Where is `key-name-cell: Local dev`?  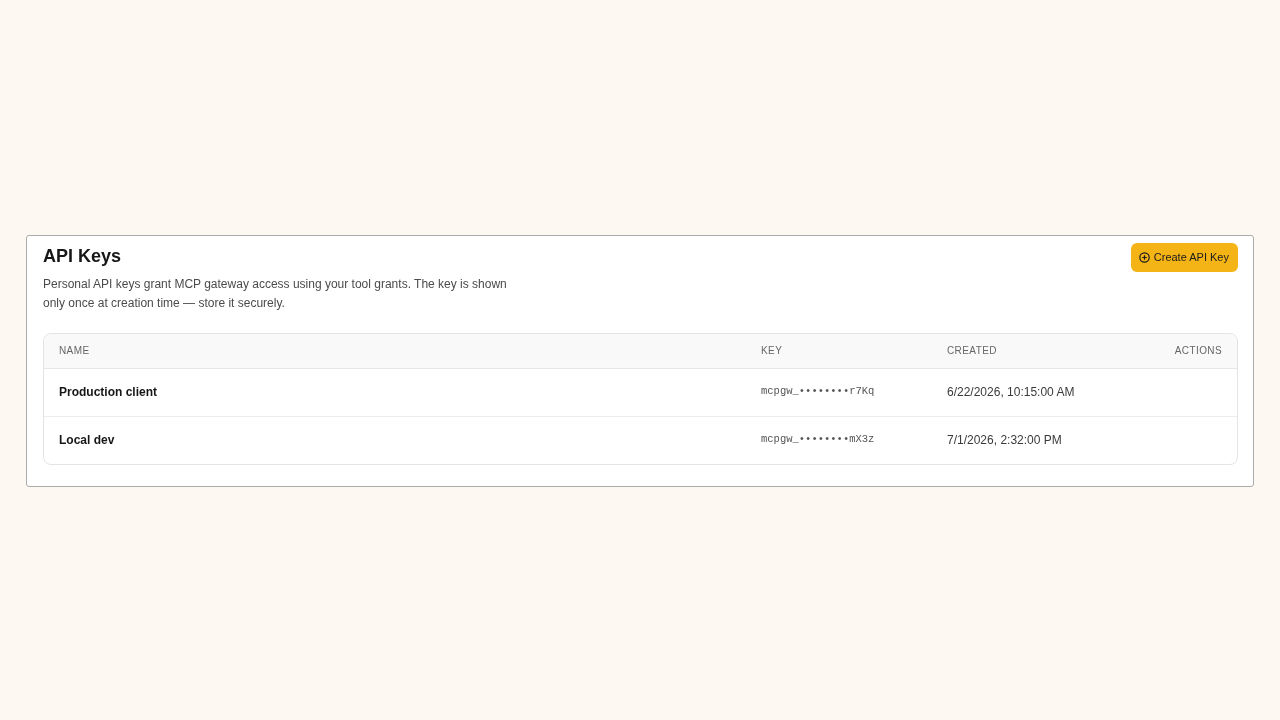
key-name-cell: Local dev is located at coordinates (87, 440).